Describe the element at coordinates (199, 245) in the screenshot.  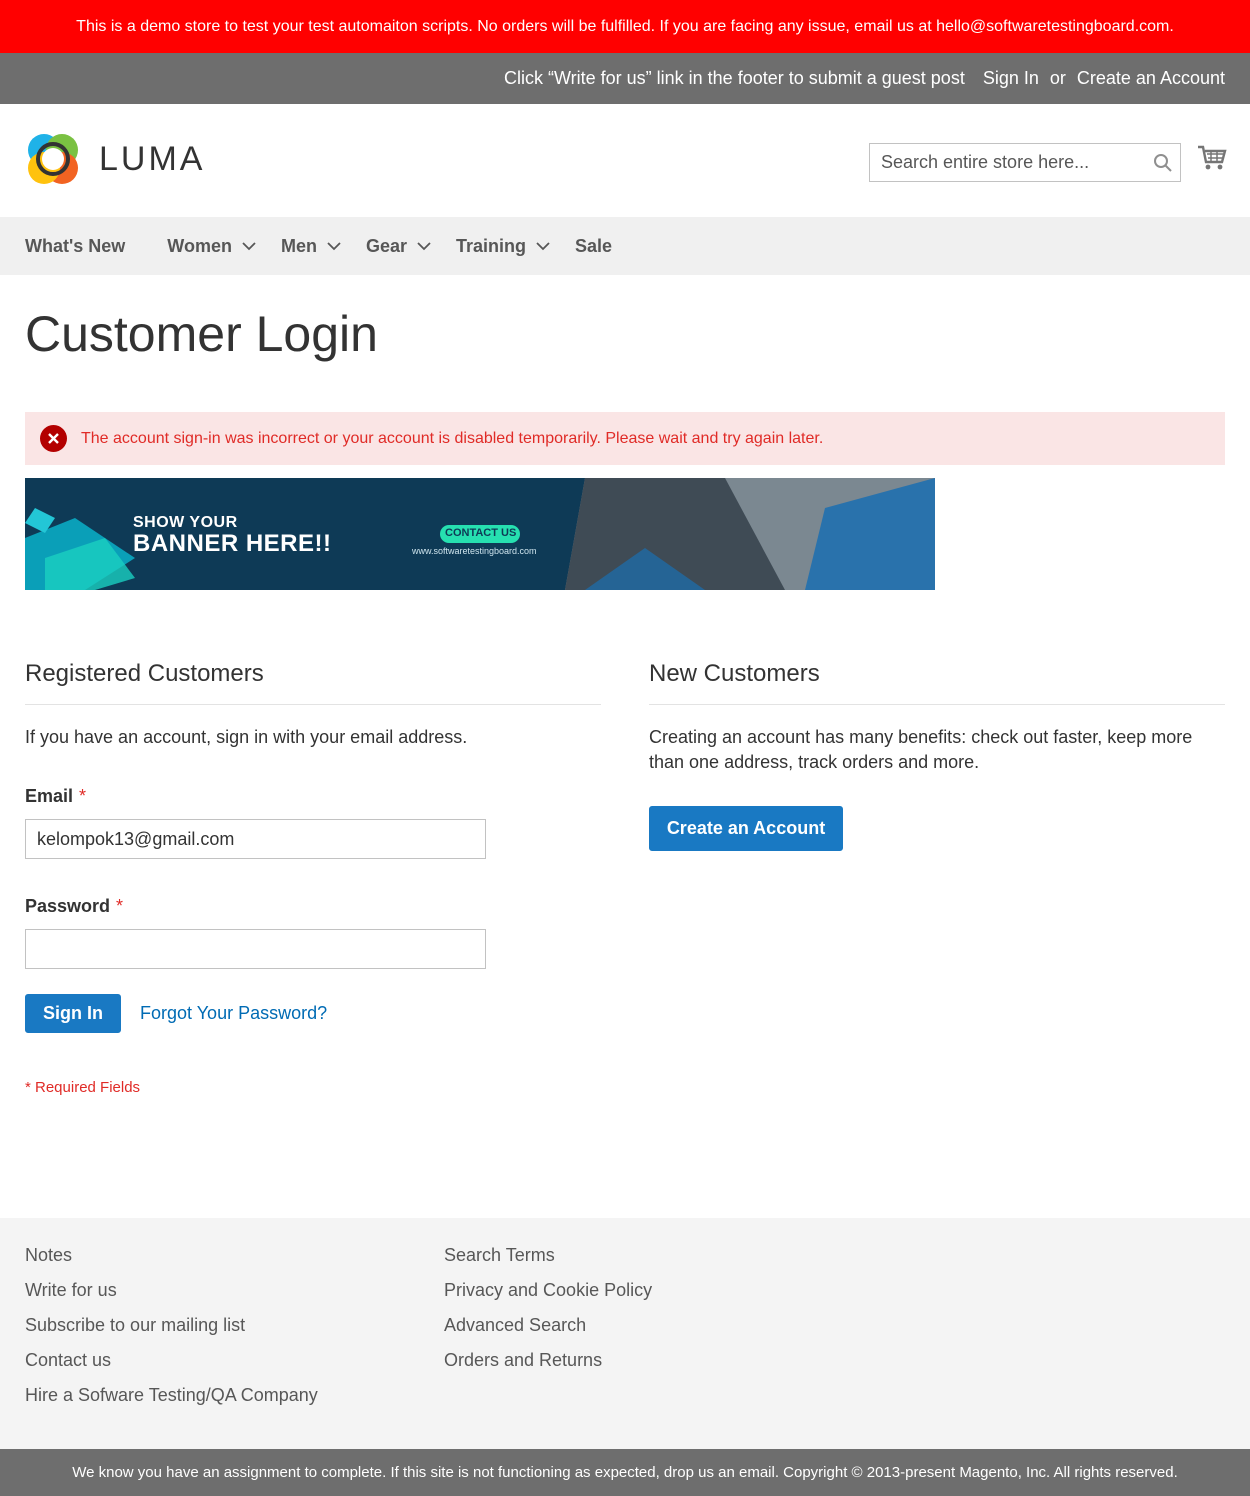
I see `nav-label: Women` at that location.